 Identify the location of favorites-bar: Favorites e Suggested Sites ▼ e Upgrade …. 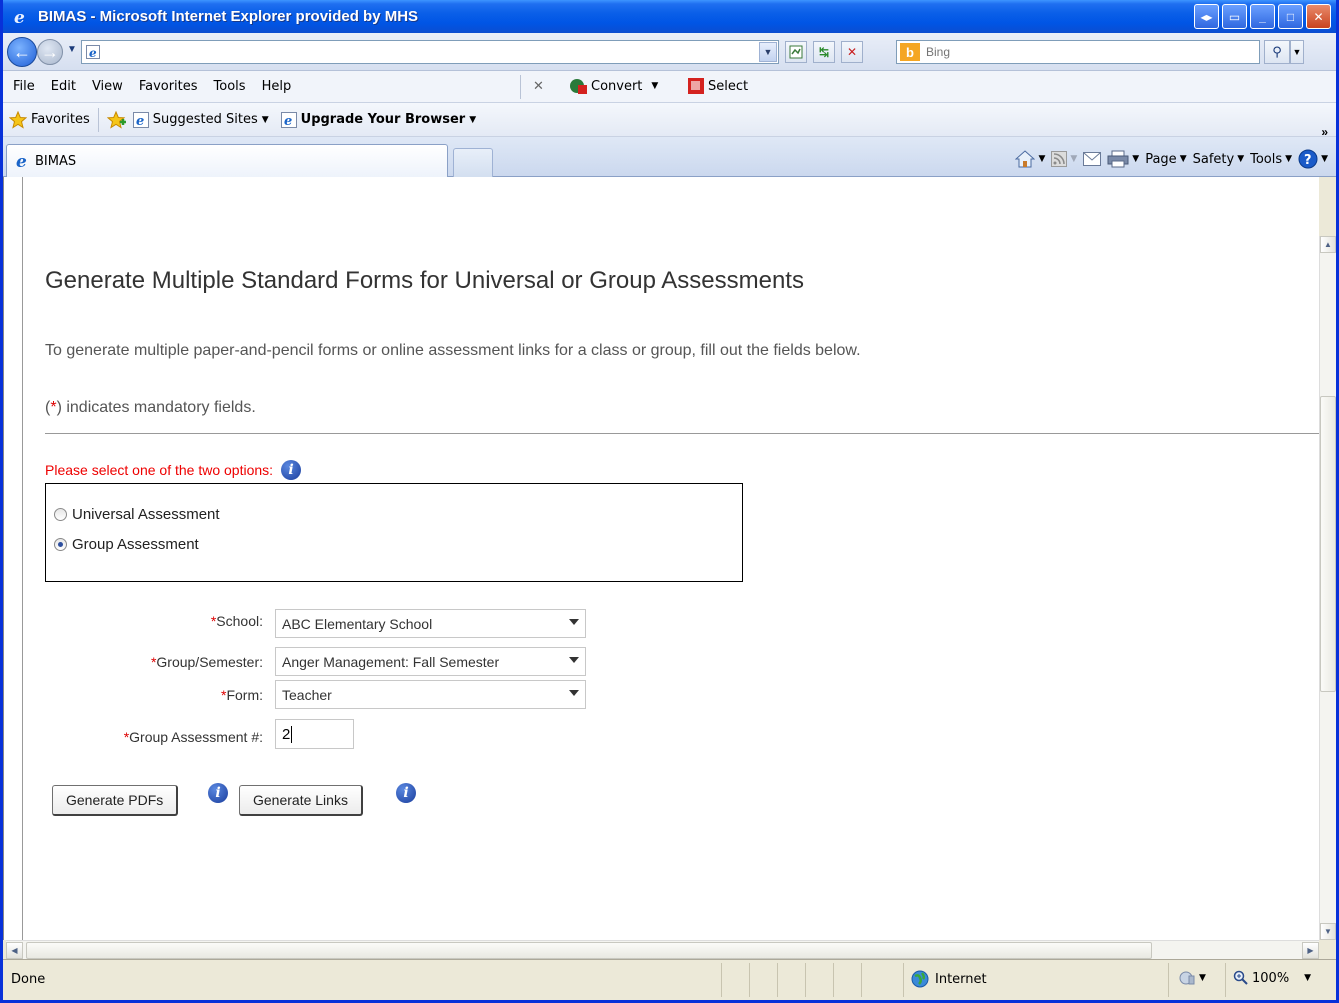
(669, 120).